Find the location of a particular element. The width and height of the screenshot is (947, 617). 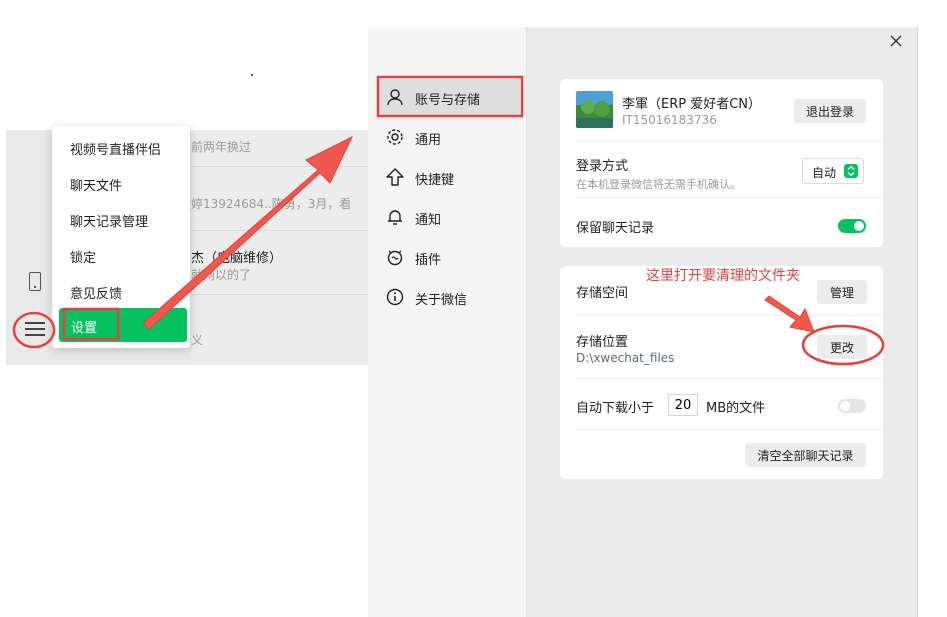

nav-item-notifications: 通知 is located at coordinates (449, 217).